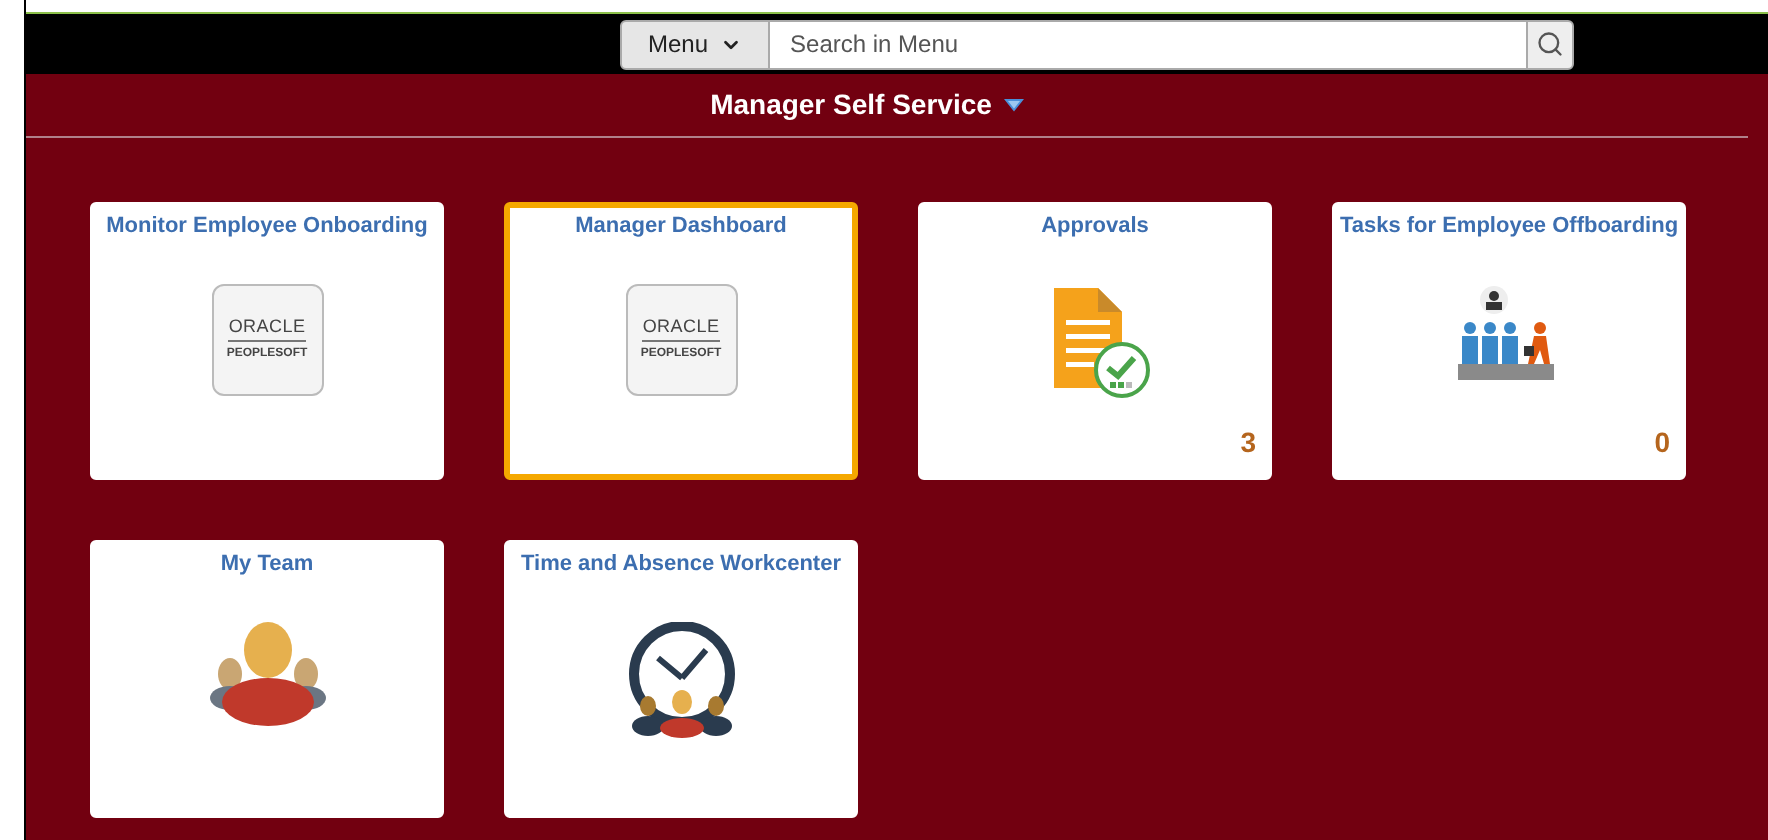 The image size is (1768, 840). Describe the element at coordinates (267, 227) in the screenshot. I see `tile-title: Monitor Employee Onboarding` at that location.